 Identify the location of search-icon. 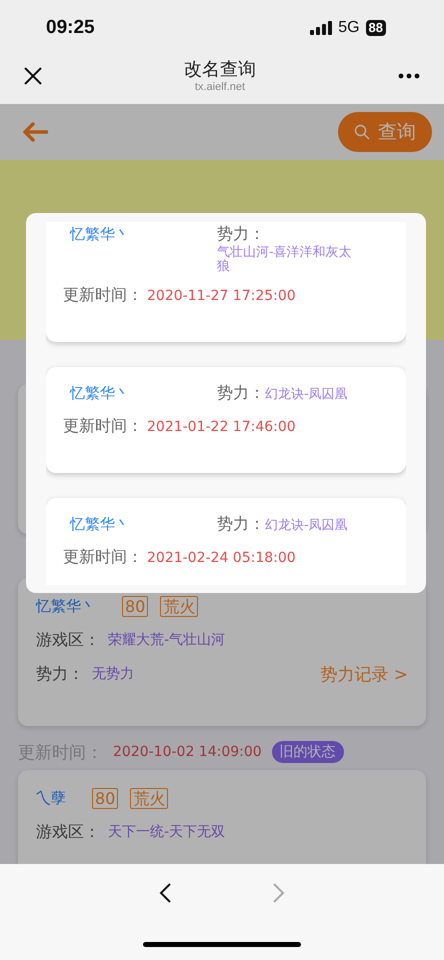
(362, 132).